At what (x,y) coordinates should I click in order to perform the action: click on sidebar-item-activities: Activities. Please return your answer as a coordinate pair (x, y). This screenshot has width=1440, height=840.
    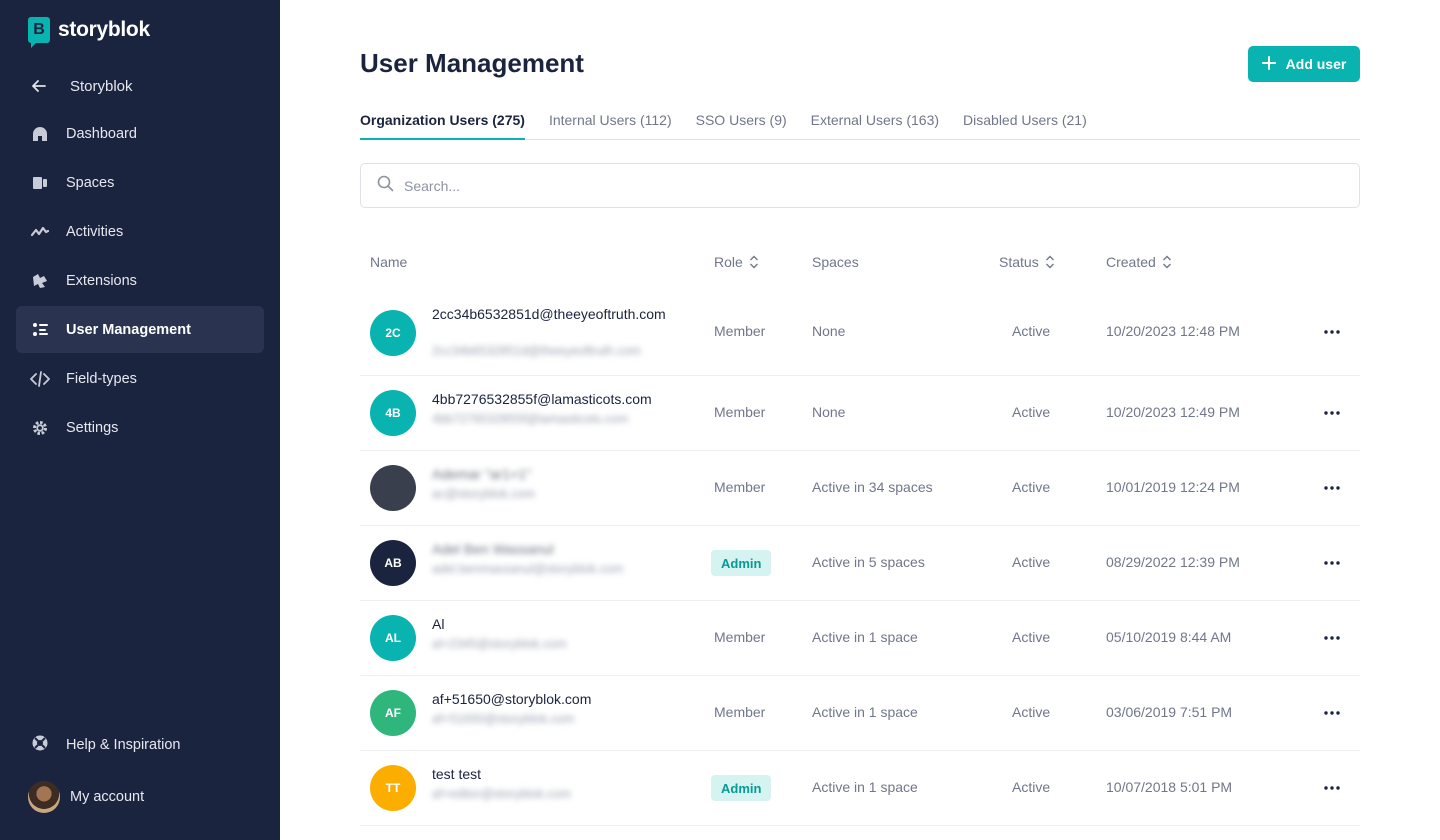
    Looking at the image, I should click on (140, 231).